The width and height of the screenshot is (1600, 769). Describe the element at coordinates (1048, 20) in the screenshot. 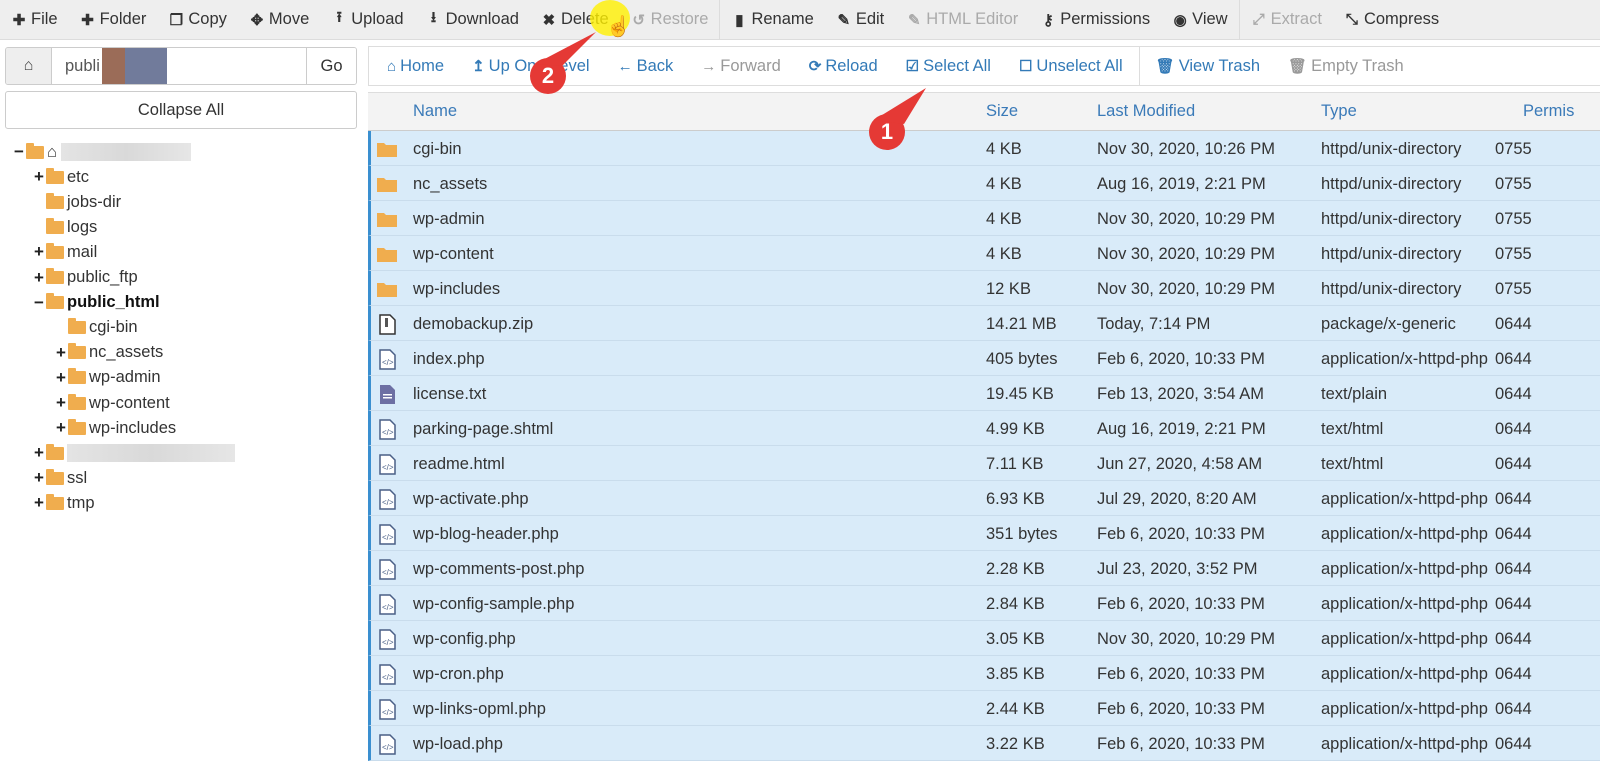

I see `key-icon: ⚷` at that location.